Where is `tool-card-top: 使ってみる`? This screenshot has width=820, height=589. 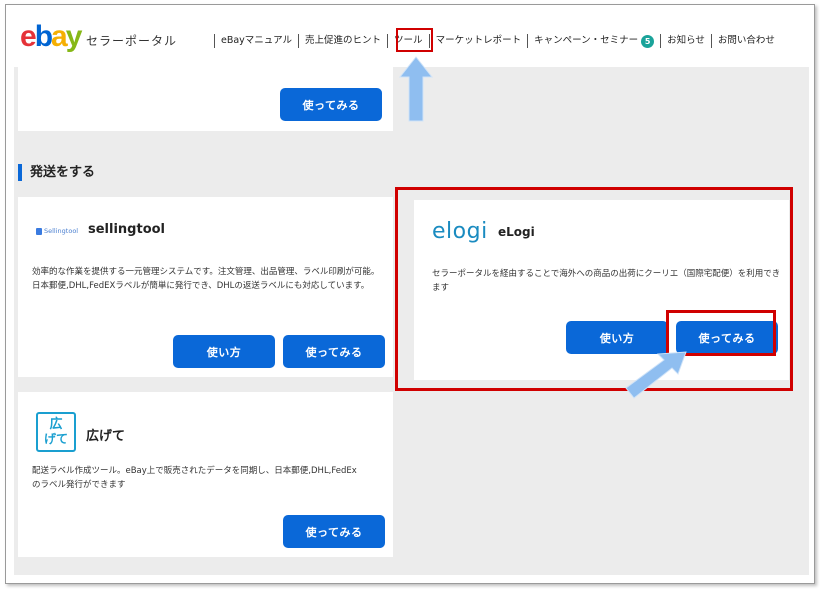 tool-card-top: 使ってみる is located at coordinates (205, 99).